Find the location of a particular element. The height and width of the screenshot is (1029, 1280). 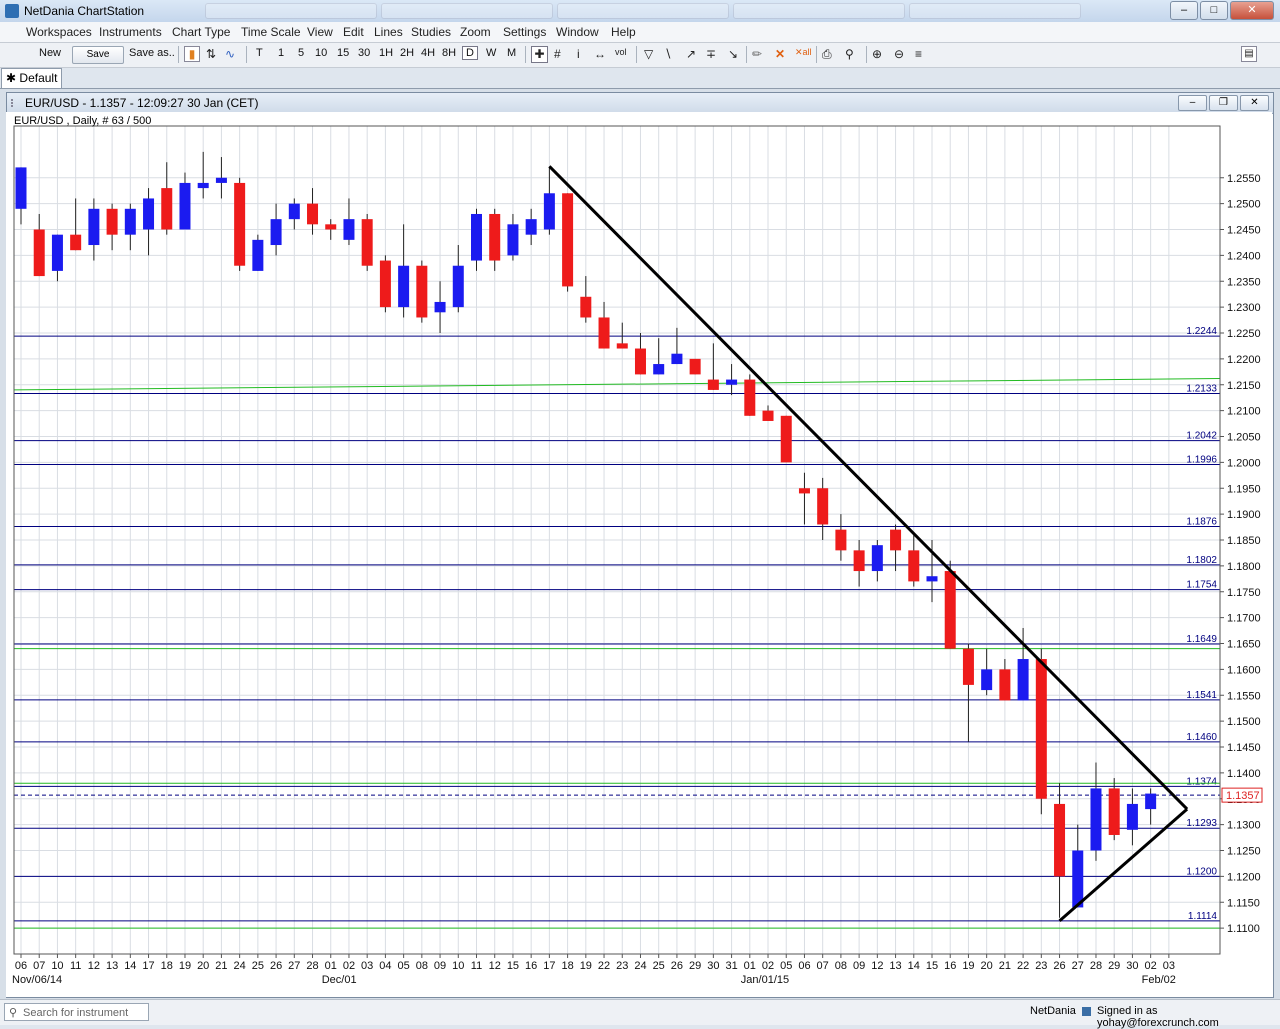

menu-studies: Studies is located at coordinates (431, 32).